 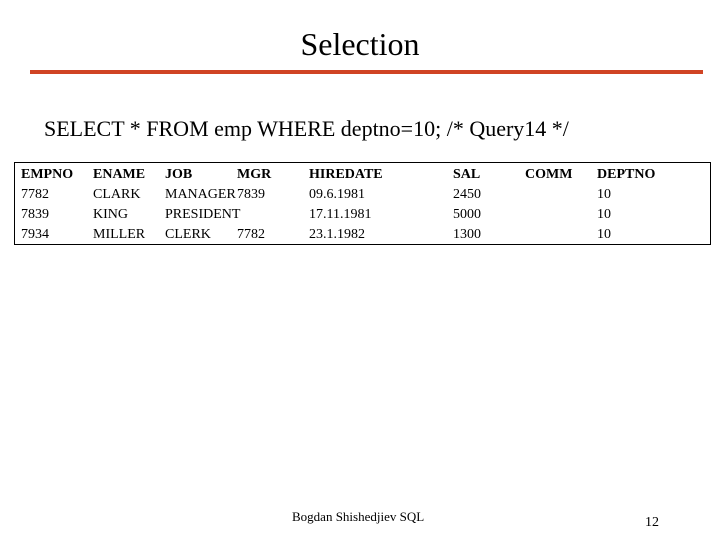 I want to click on column-header-comm: COMM, so click(x=549, y=174).